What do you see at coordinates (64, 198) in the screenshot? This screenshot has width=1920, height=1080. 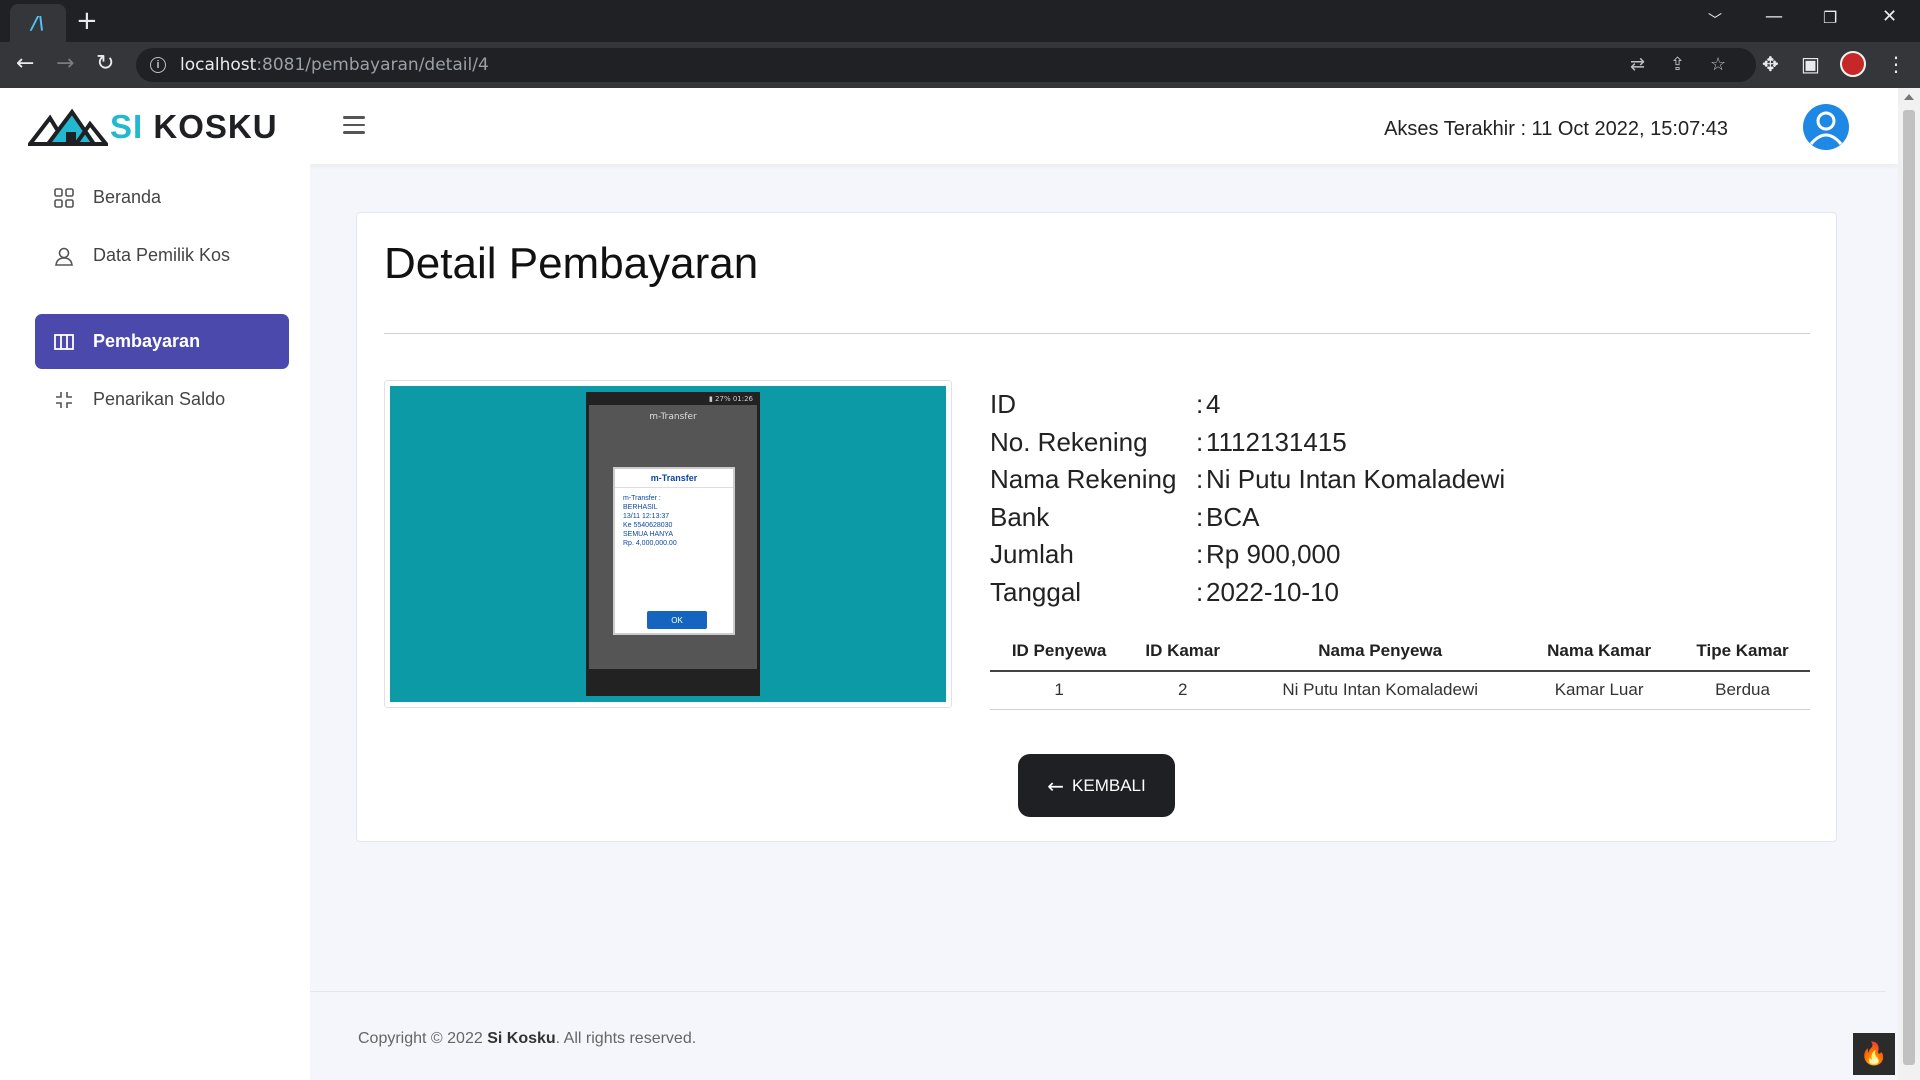 I see `grid-icon` at bounding box center [64, 198].